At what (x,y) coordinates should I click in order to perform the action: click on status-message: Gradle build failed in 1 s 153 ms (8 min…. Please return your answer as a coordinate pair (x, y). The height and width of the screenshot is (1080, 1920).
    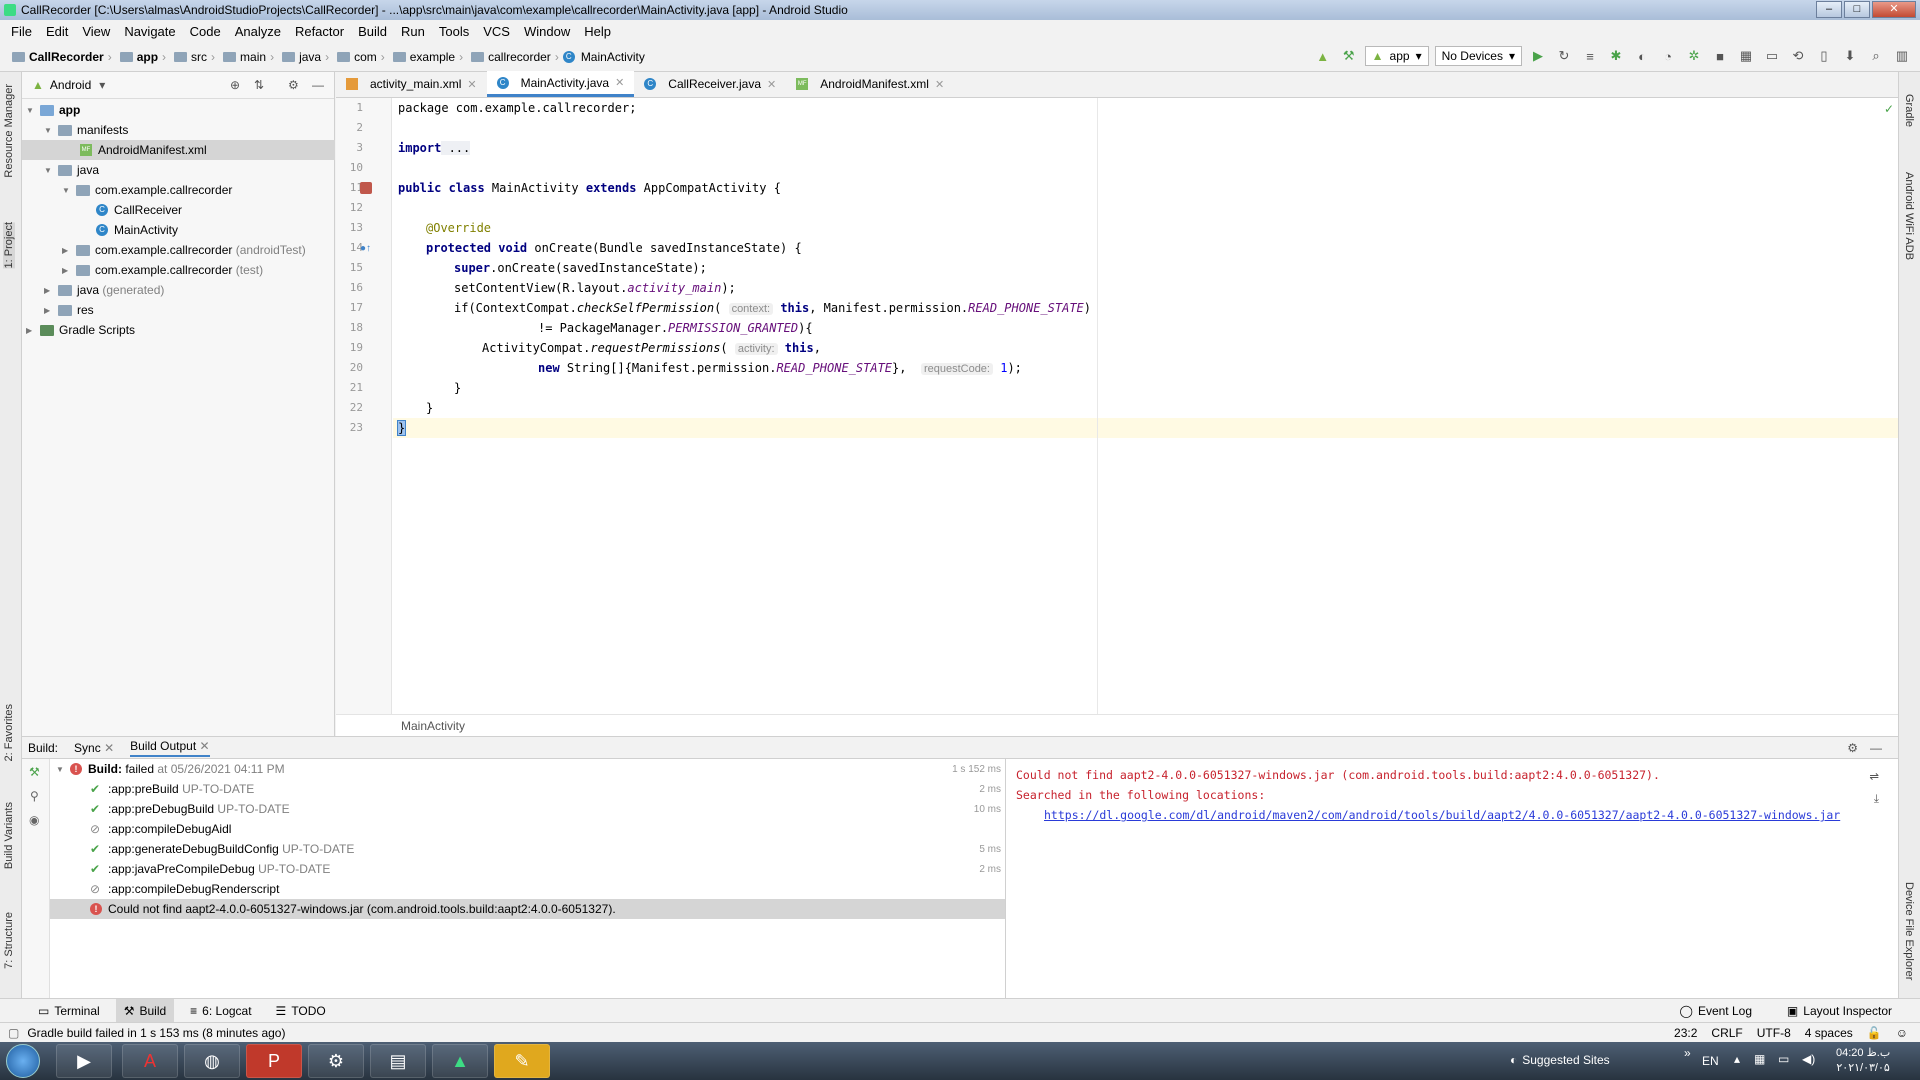
    Looking at the image, I should click on (156, 1033).